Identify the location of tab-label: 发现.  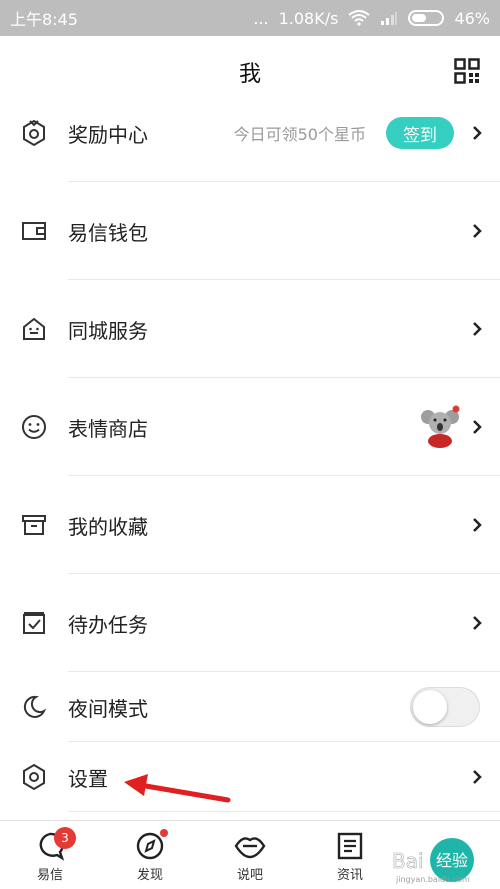
(149, 875).